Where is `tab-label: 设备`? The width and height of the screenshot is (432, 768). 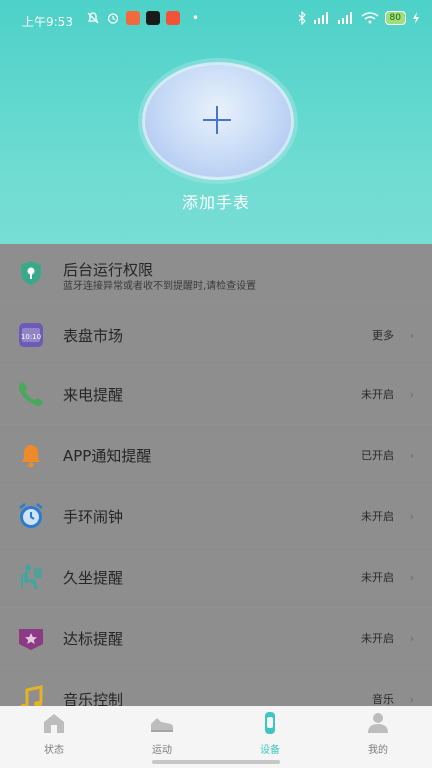
tab-label: 设备 is located at coordinates (270, 750).